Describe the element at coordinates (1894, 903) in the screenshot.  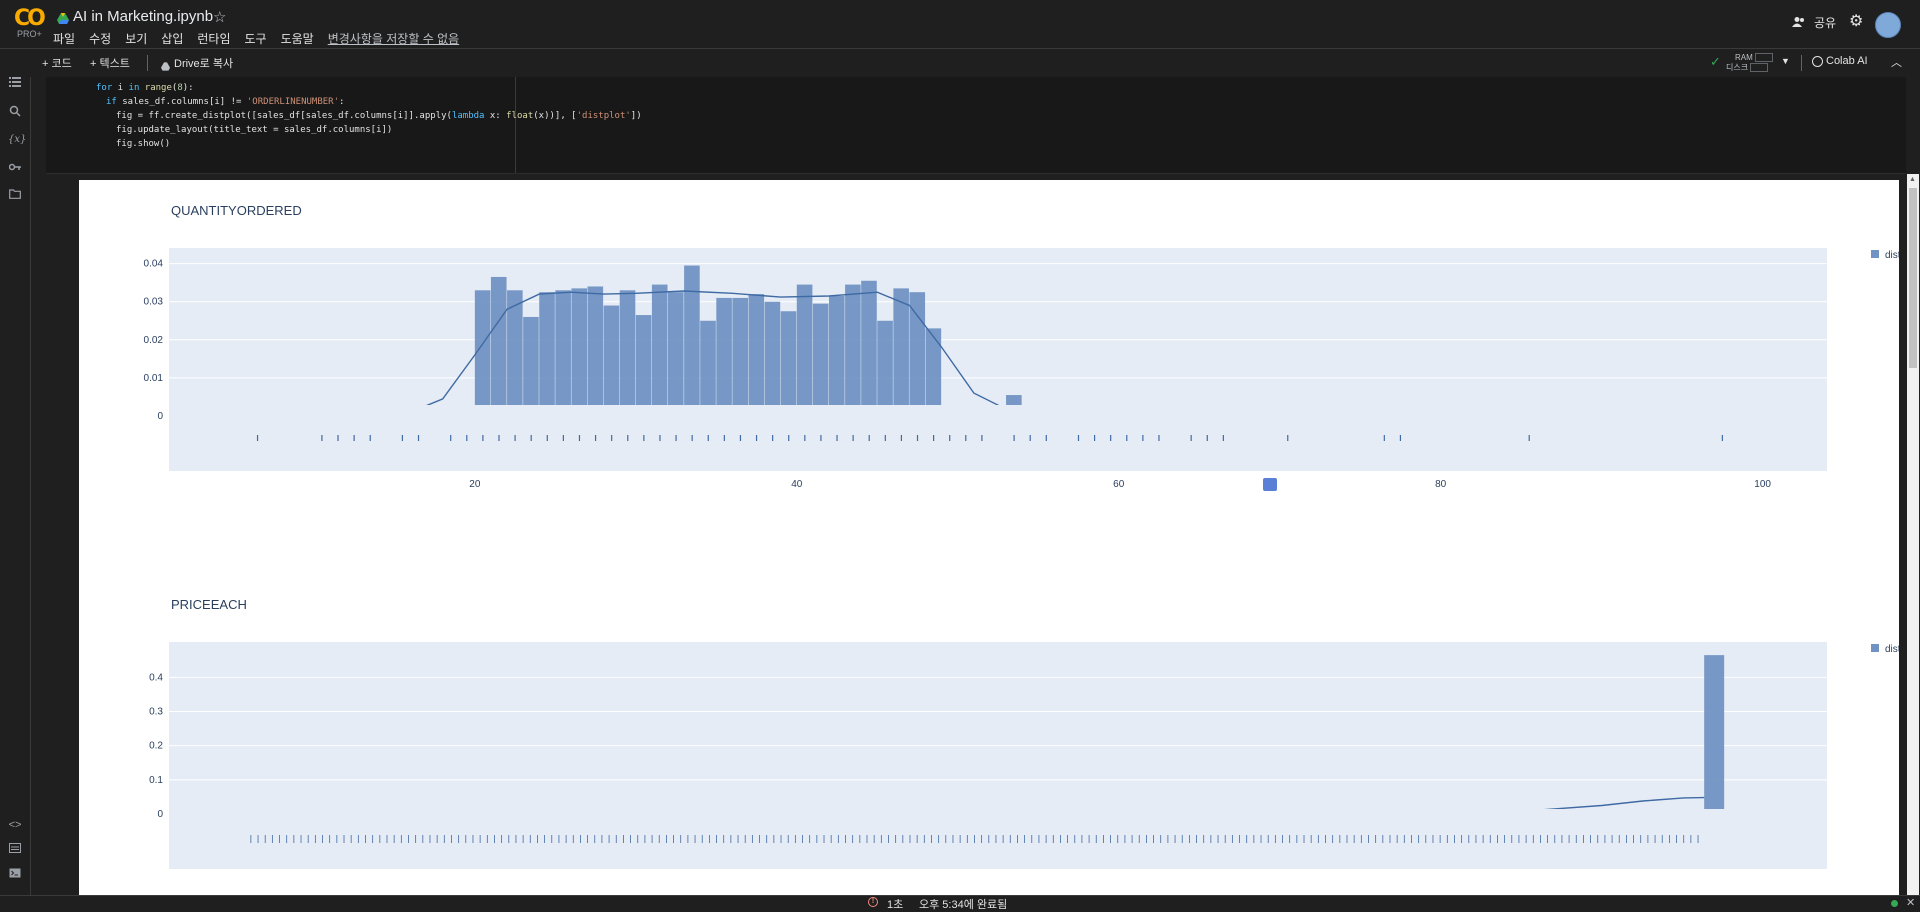
I see `connection-dot` at that location.